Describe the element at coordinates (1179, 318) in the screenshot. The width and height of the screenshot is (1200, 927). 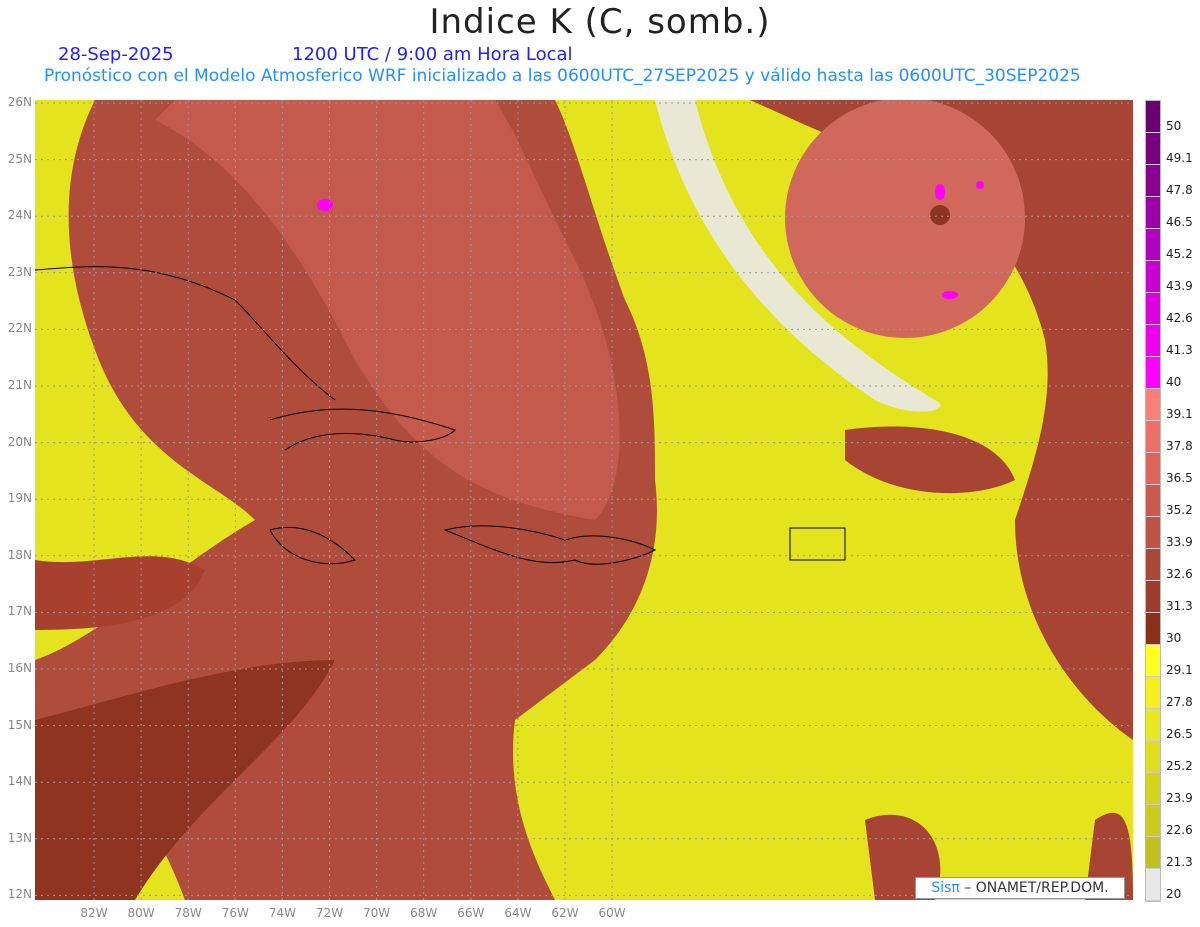
I see `colorbar-label: 42.6` at that location.